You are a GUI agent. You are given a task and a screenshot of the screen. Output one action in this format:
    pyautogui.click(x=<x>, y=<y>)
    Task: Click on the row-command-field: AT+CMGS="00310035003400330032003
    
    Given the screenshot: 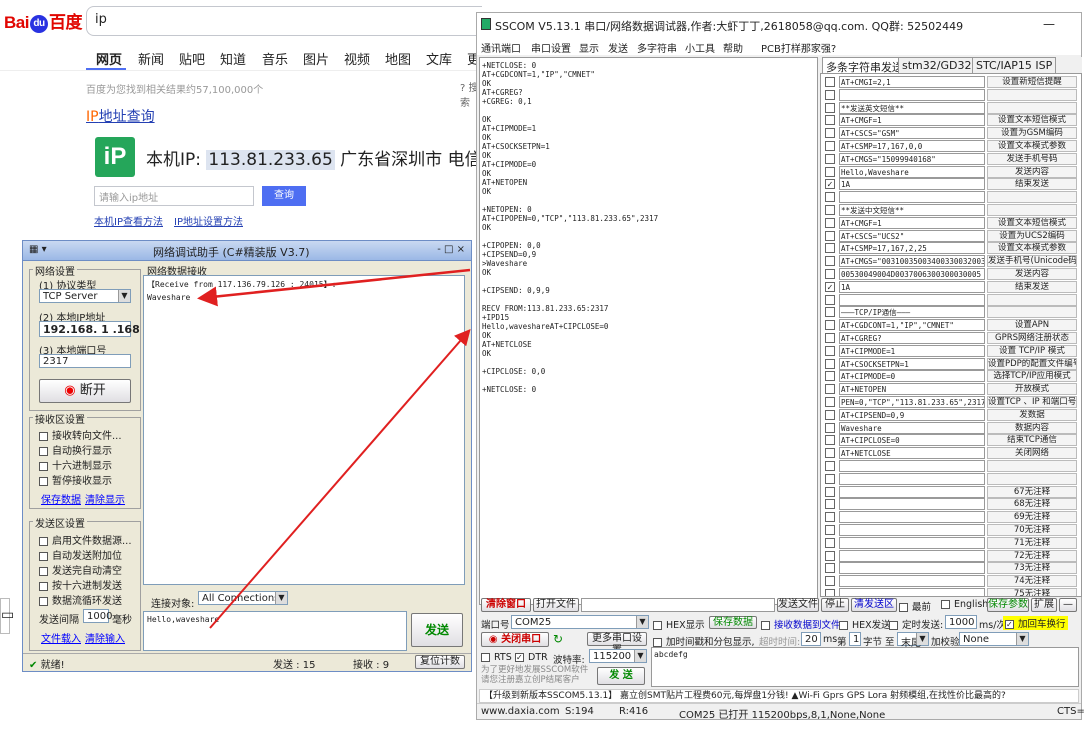 What is the action you would take?
    pyautogui.click(x=912, y=261)
    